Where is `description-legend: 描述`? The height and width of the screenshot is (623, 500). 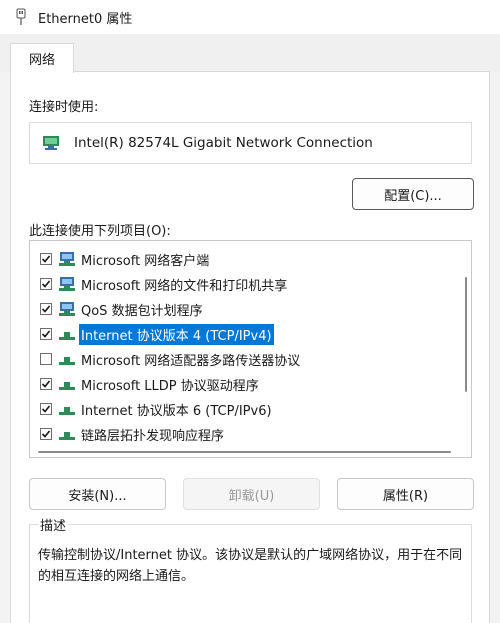
description-legend: 描述 is located at coordinates (53, 524).